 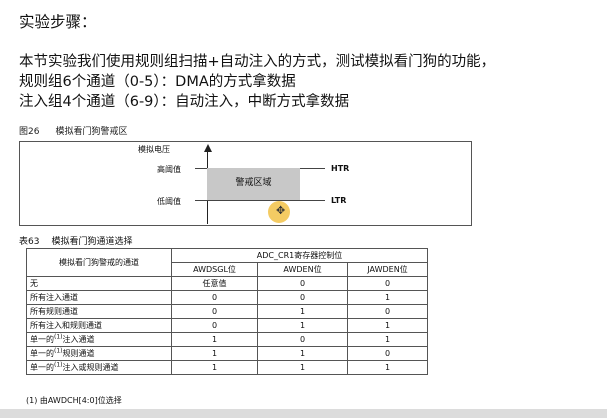 I want to click on table-row: 所有注入通道 0 0 1, so click(x=227, y=297).